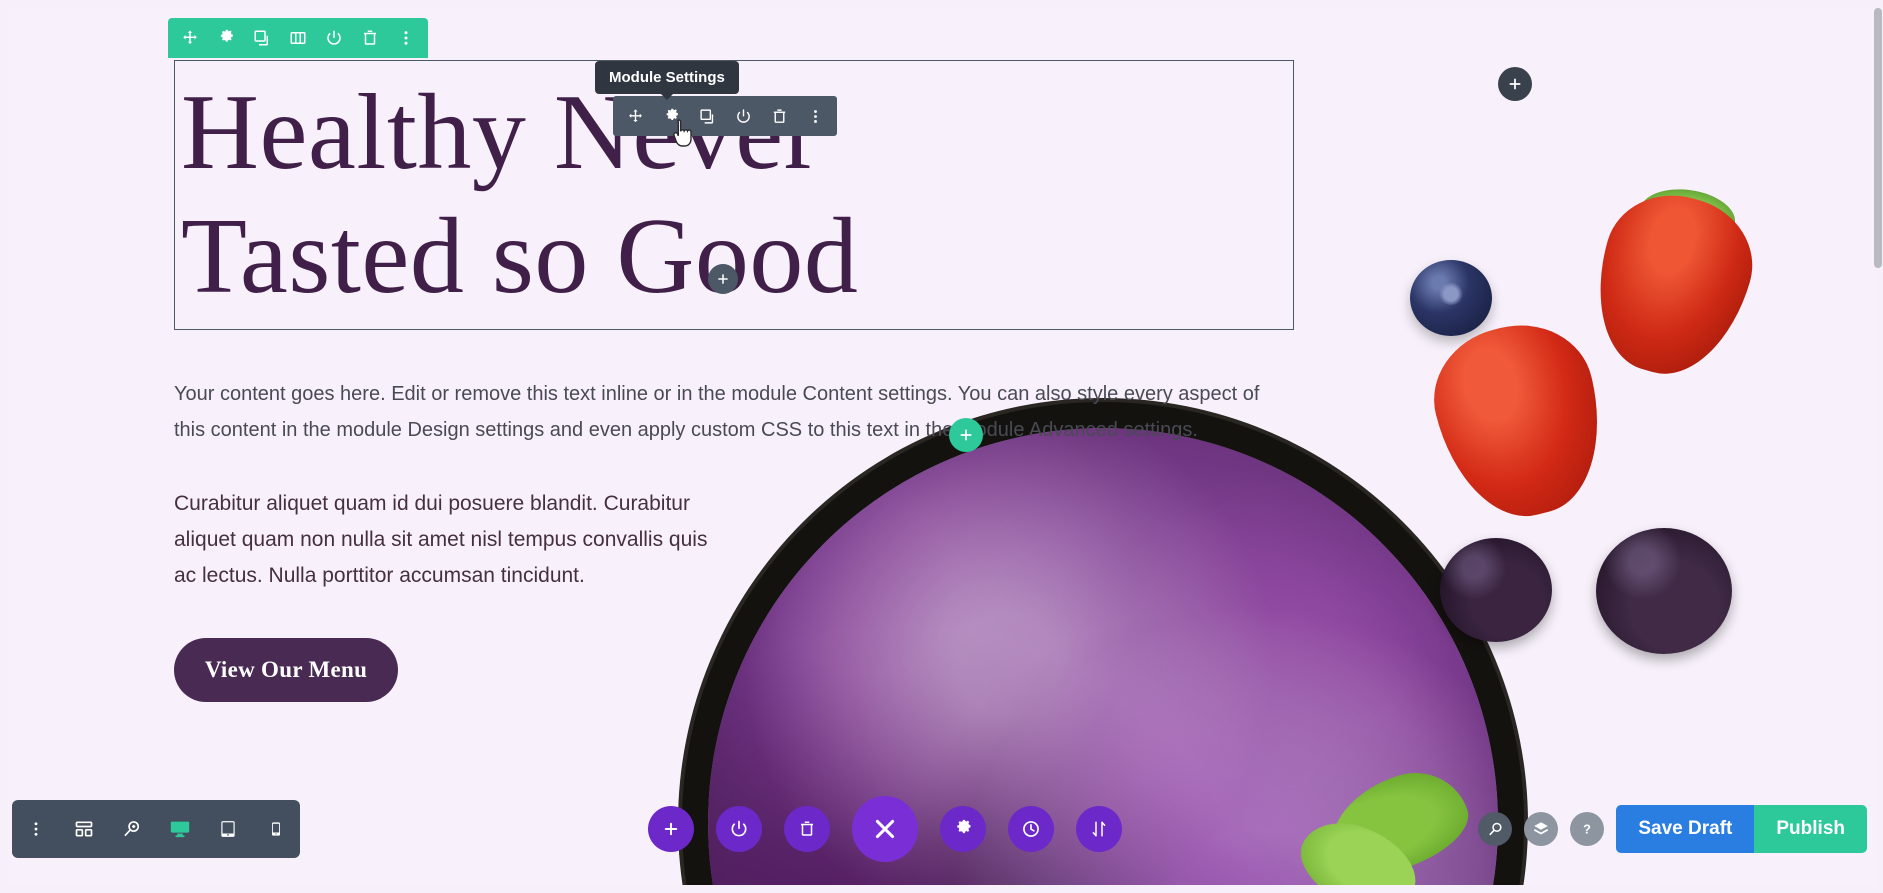 The width and height of the screenshot is (1883, 893). I want to click on publish-button: Publish, so click(1810, 829).